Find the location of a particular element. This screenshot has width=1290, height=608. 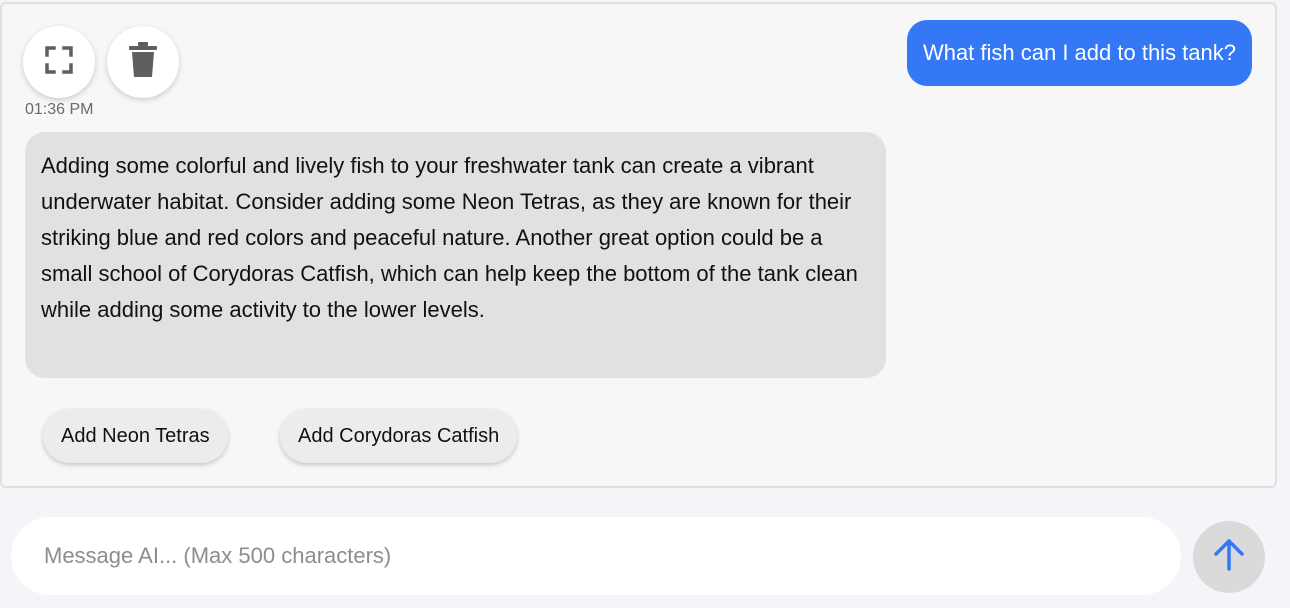

delete-chat-button is located at coordinates (143, 62).